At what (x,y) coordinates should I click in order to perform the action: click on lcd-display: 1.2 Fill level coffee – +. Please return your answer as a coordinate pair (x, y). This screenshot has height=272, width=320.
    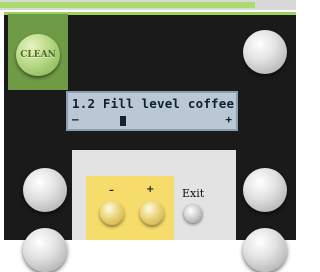
    Looking at the image, I should click on (152, 111).